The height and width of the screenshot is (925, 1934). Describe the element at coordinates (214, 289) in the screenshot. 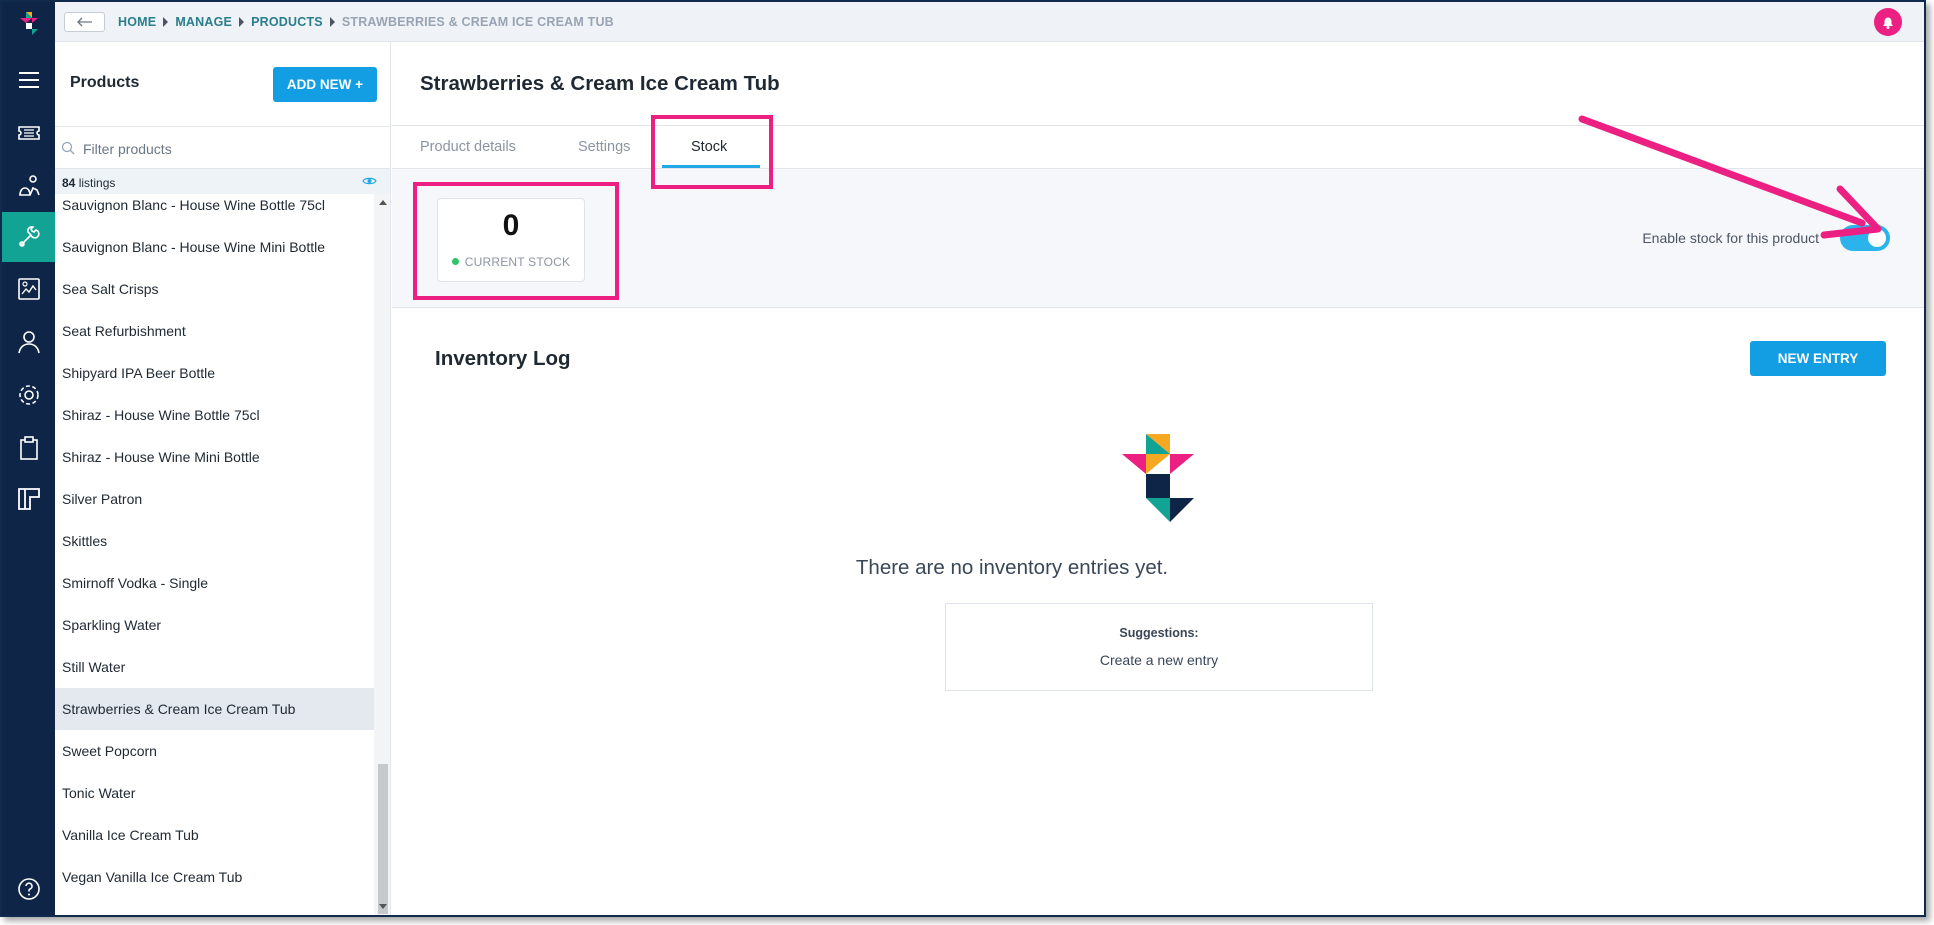

I see `product-list-item: Sea Salt Crisps` at that location.